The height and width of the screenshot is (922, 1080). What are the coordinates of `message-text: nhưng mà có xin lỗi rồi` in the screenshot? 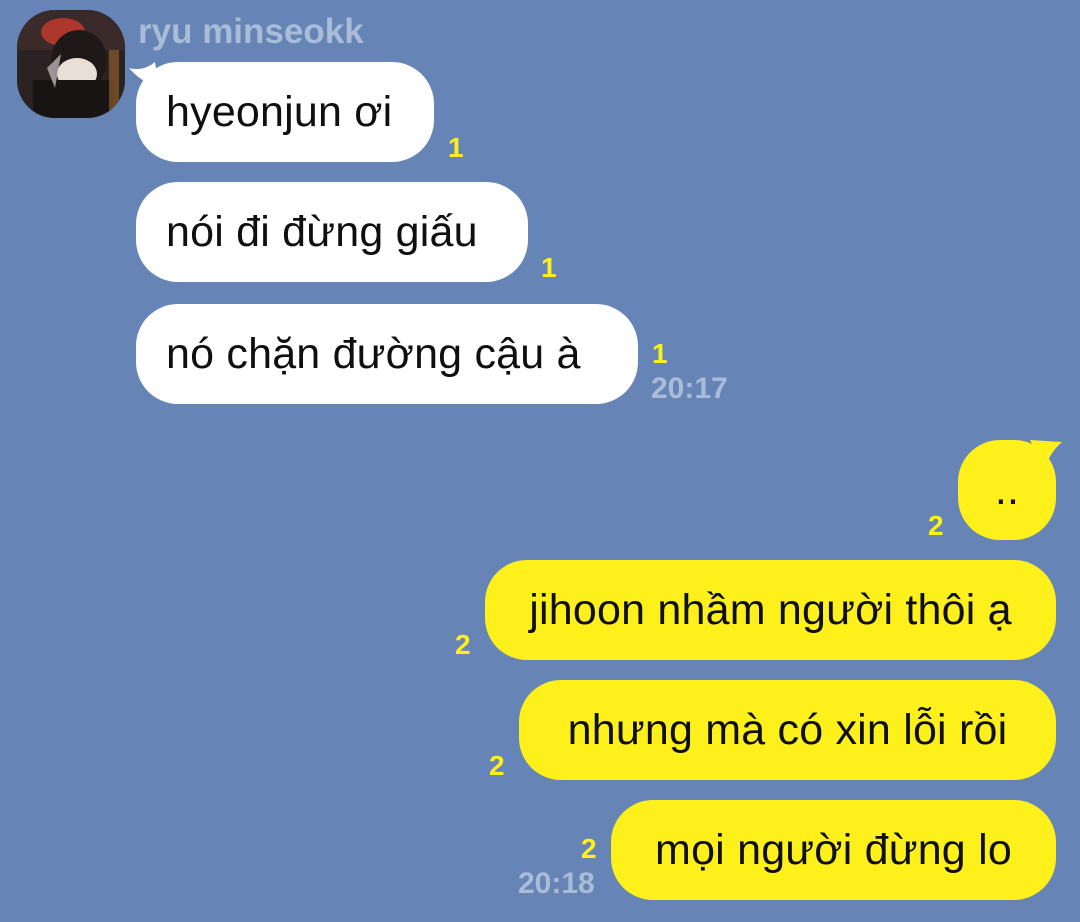 It's located at (787, 729).